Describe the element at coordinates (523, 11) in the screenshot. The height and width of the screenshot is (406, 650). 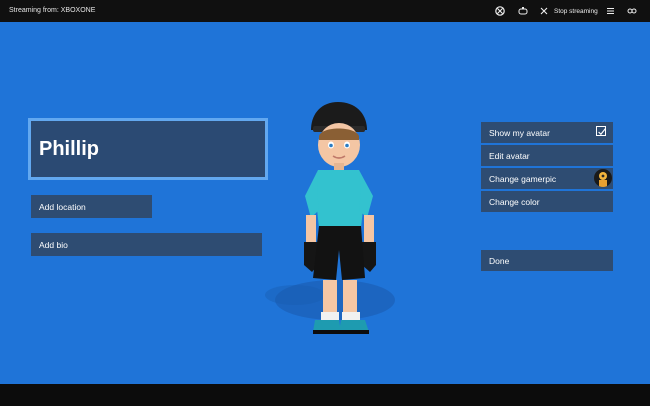
I see `controller-icon` at that location.